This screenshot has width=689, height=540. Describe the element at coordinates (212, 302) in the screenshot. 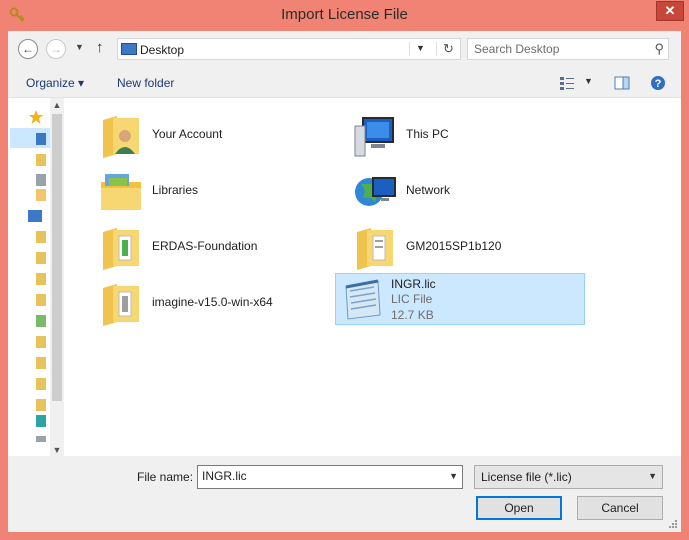

I see `file-item-label: imagine-v15.0-win-x64` at that location.